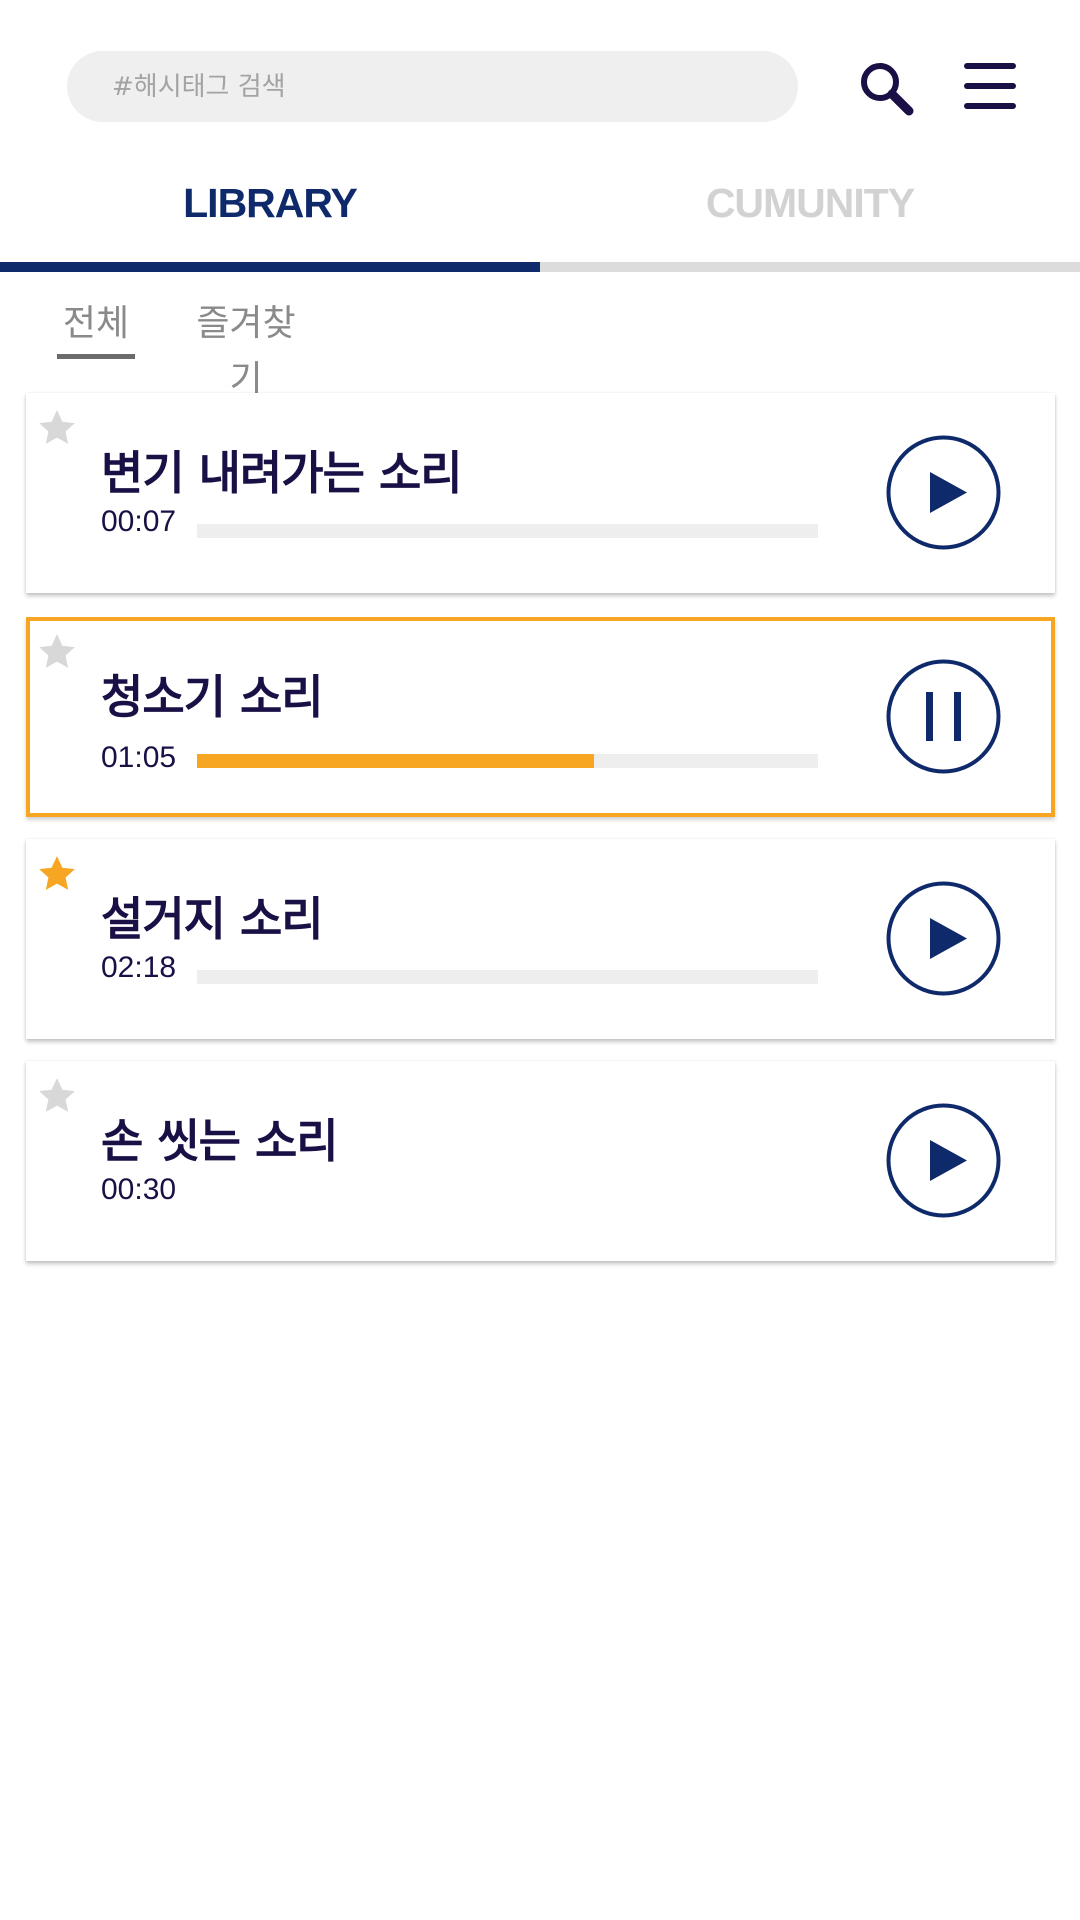 The image size is (1080, 1920). I want to click on sound-card: 손 씻는 소리 00:30, so click(540, 1161).